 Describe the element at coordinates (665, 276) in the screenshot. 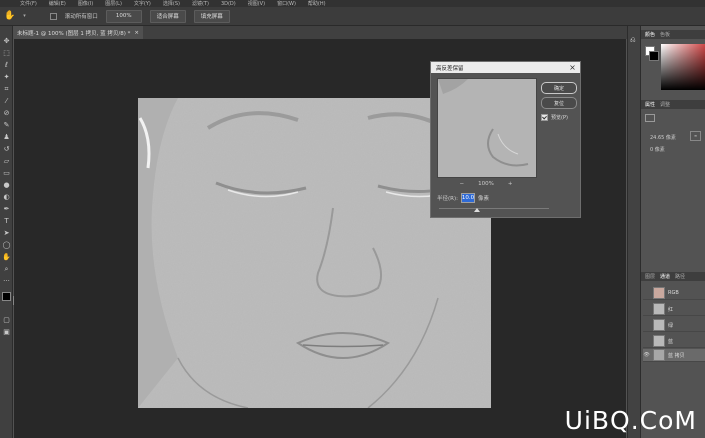

I see `tab-channels: 通道` at that location.